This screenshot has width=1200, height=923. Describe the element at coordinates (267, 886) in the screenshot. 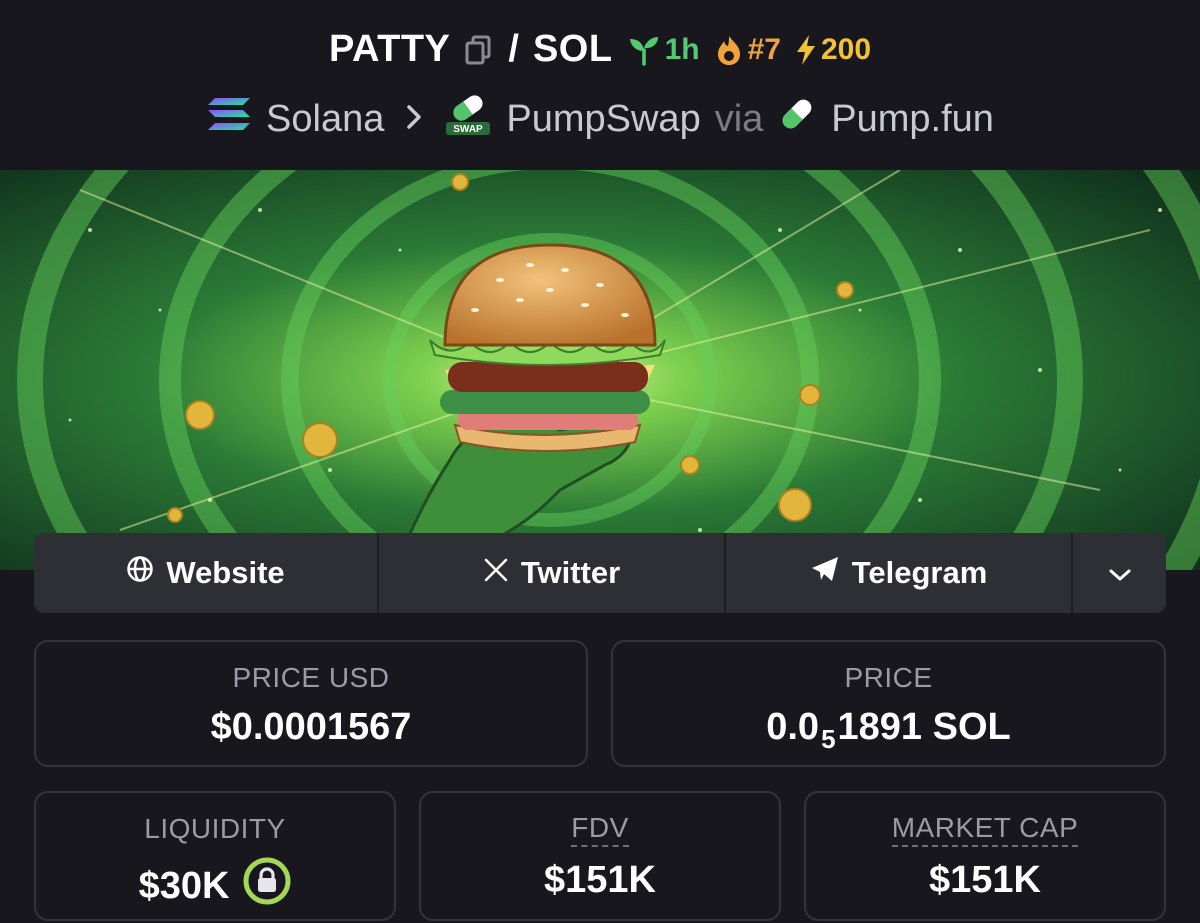

I see `lock-icon` at that location.